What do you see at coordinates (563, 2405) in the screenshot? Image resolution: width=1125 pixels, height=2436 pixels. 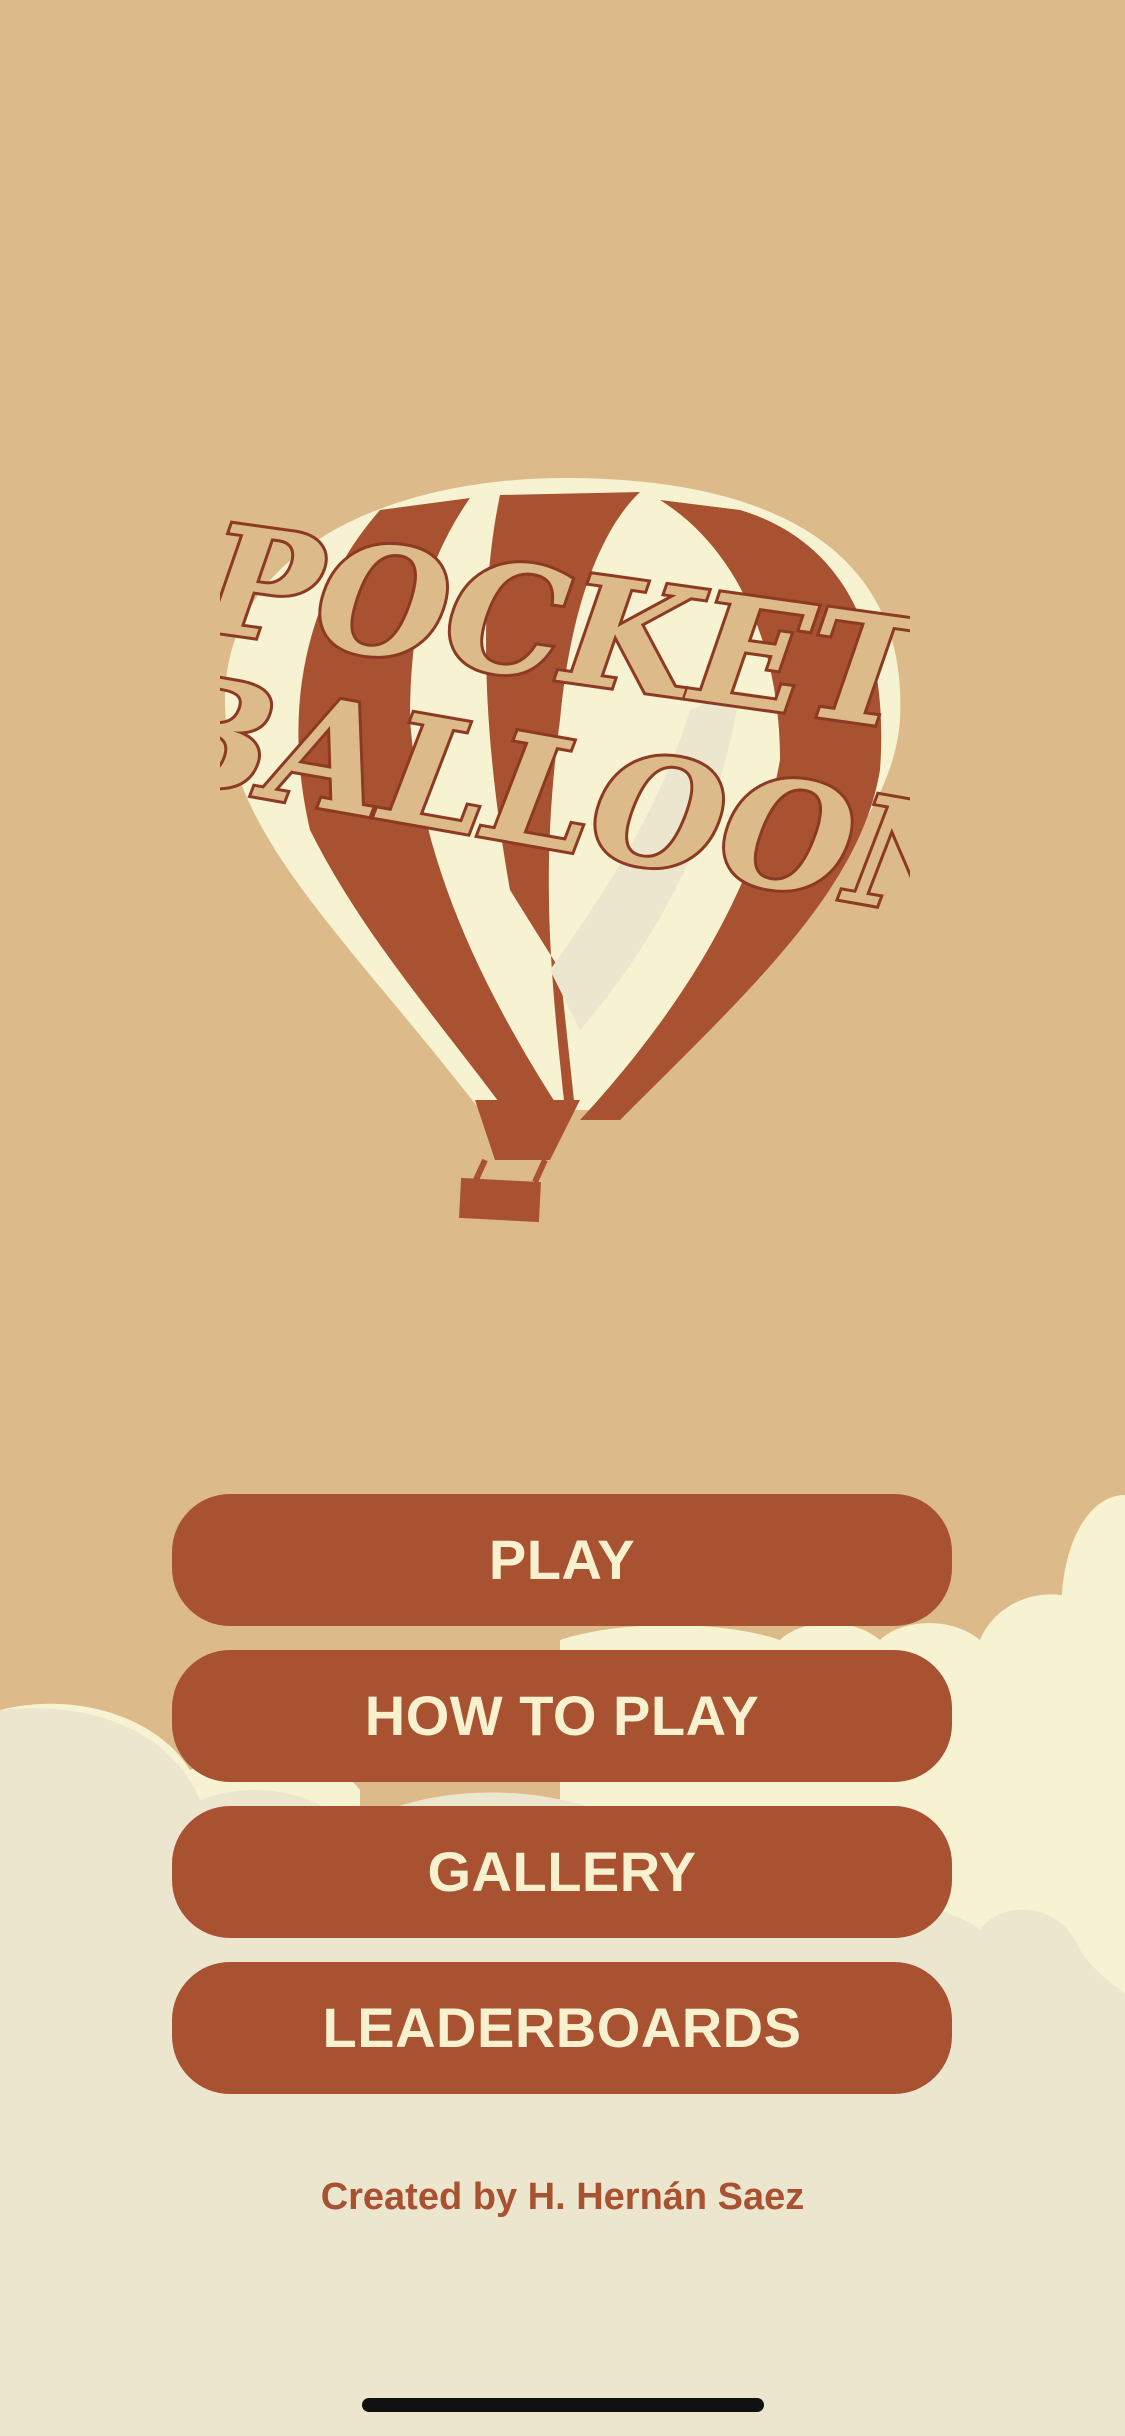 I see `home-indicator` at bounding box center [563, 2405].